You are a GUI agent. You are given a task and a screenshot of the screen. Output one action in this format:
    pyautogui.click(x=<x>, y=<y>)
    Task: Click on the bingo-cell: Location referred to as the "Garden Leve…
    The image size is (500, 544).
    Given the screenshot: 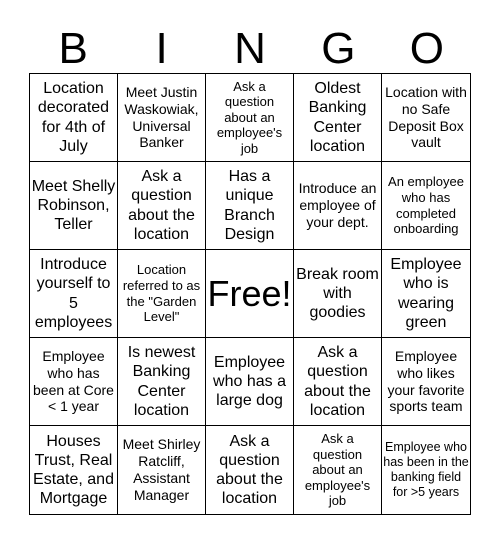 What is the action you would take?
    pyautogui.click(x=162, y=294)
    